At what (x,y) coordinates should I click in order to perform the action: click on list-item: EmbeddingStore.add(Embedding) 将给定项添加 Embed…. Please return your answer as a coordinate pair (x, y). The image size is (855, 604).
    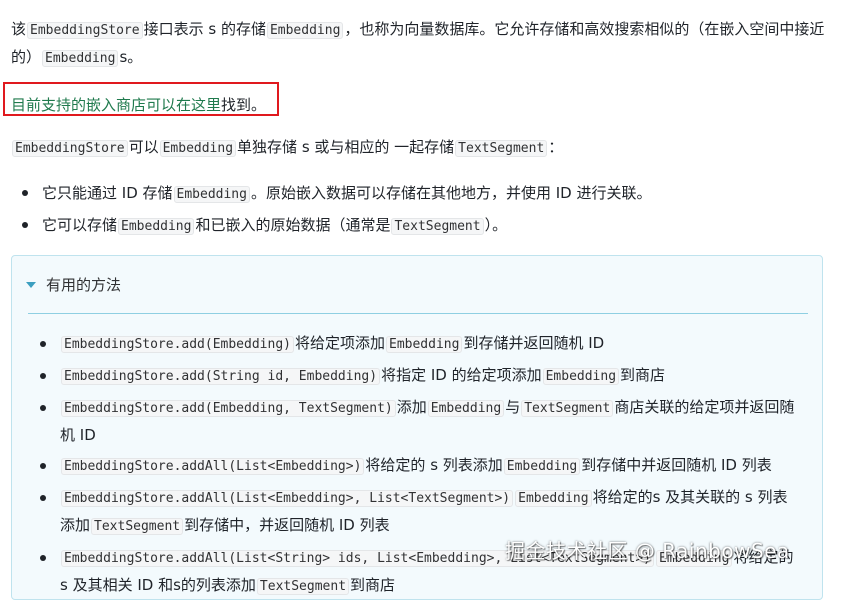
    Looking at the image, I should click on (420, 344).